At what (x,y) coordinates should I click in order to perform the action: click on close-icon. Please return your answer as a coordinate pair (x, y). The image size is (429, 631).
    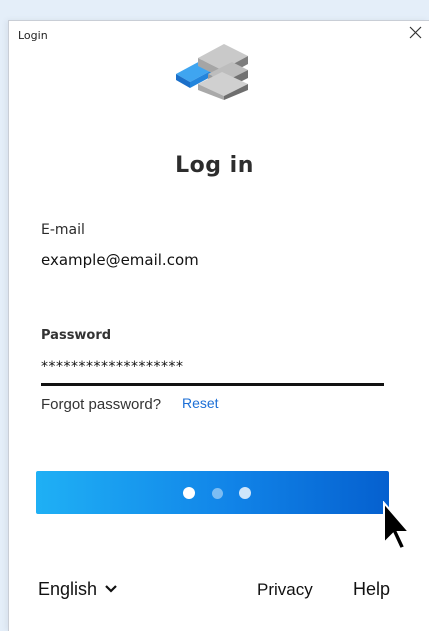
    Looking at the image, I should click on (415, 32).